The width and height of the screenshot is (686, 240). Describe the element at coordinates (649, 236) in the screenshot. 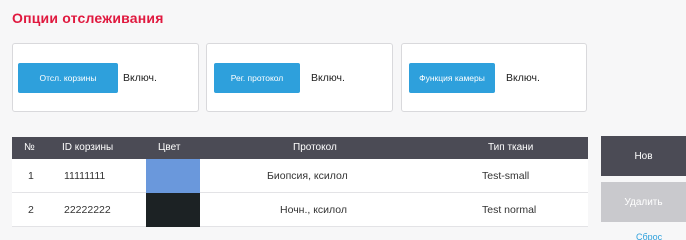

I see `reset-link: Сброс` at that location.